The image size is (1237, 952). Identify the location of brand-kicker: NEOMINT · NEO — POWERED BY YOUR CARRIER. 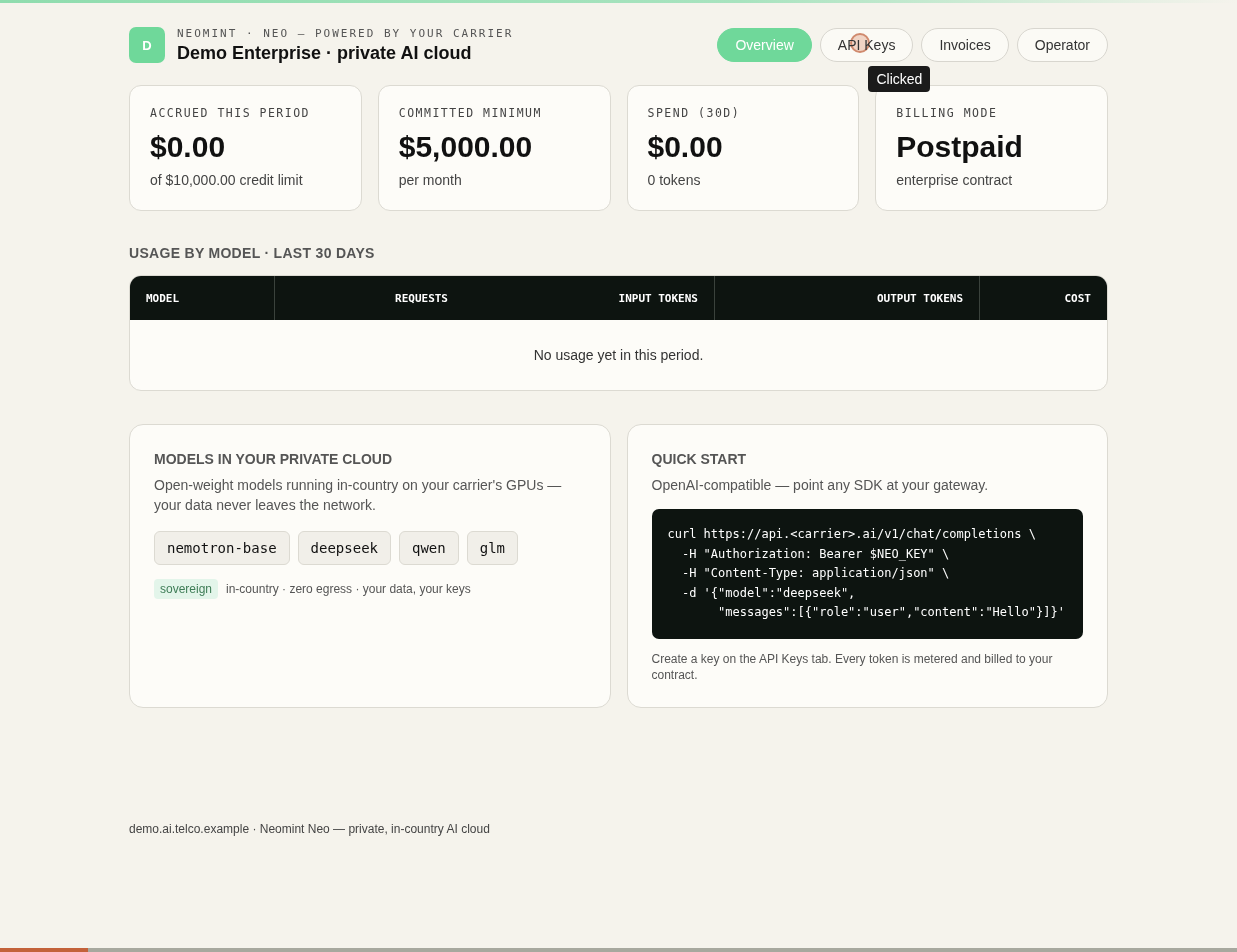
(345, 33).